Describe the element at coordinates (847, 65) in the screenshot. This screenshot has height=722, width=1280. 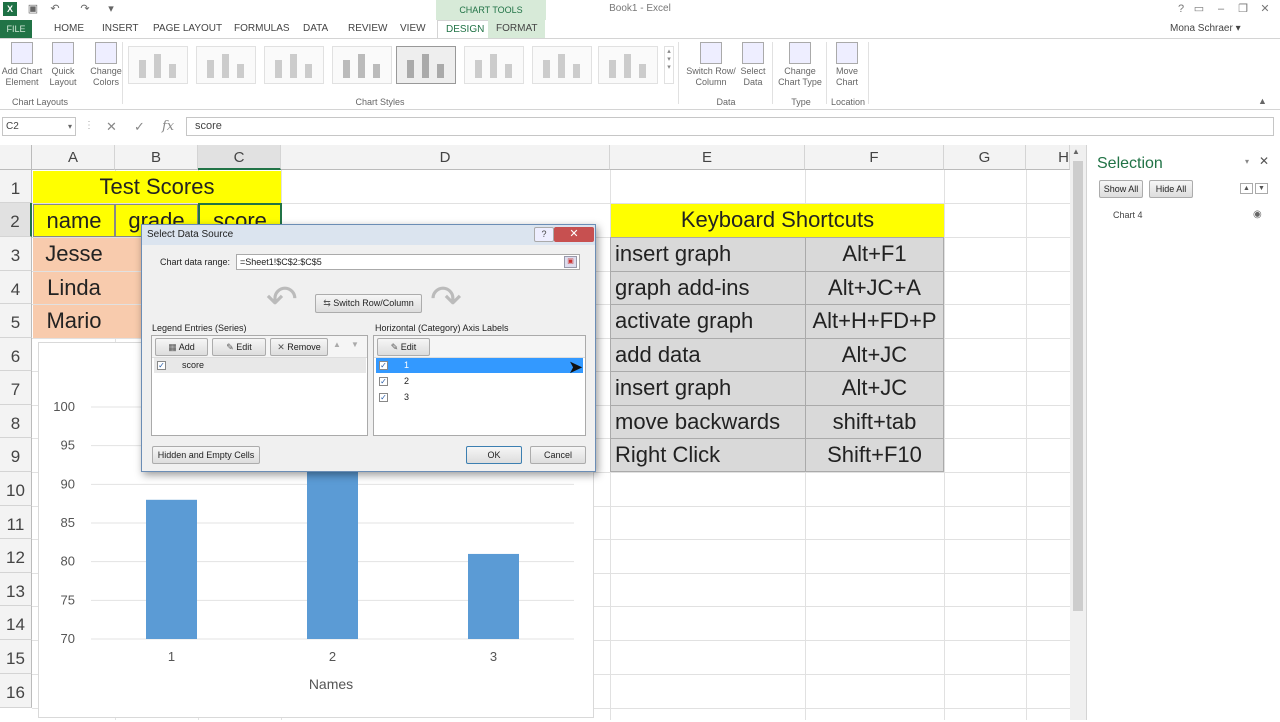
I see `move-chart-button: Move Chart` at that location.